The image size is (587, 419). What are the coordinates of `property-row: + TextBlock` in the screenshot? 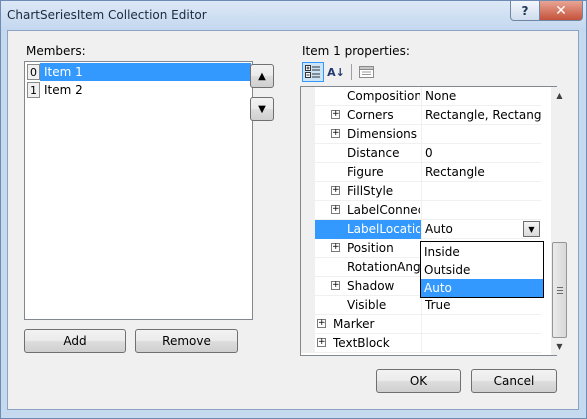 It's located at (421, 343).